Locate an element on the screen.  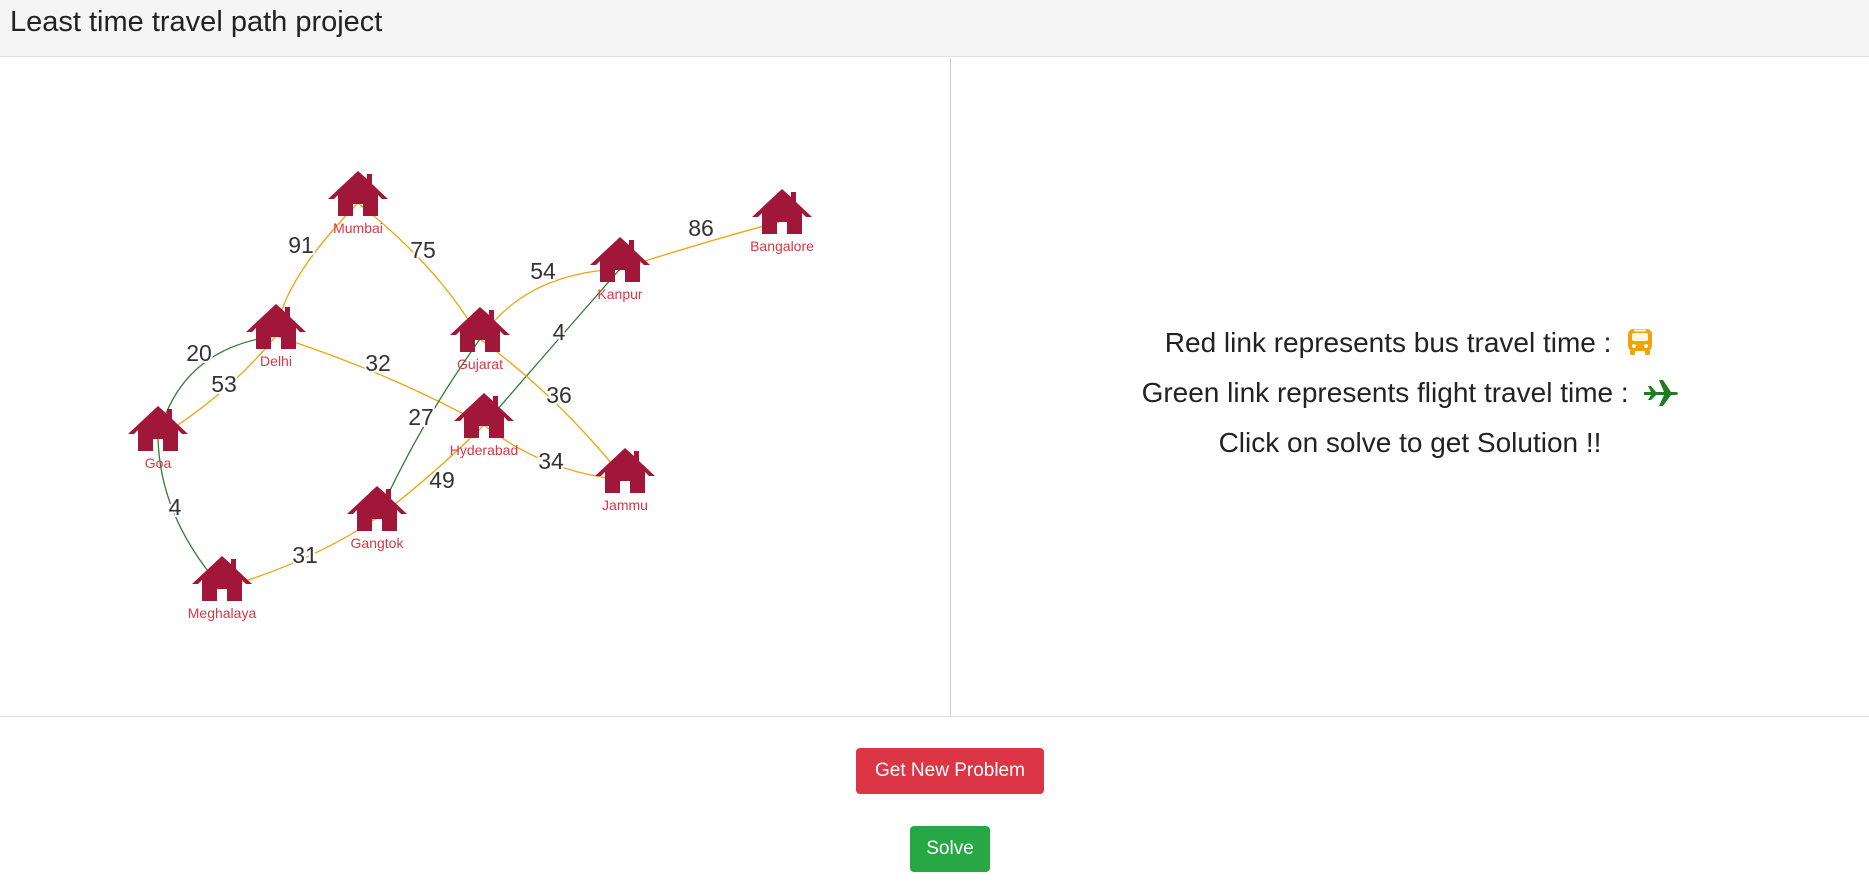
city-node-bangalore: Bangalore is located at coordinates (782, 221).